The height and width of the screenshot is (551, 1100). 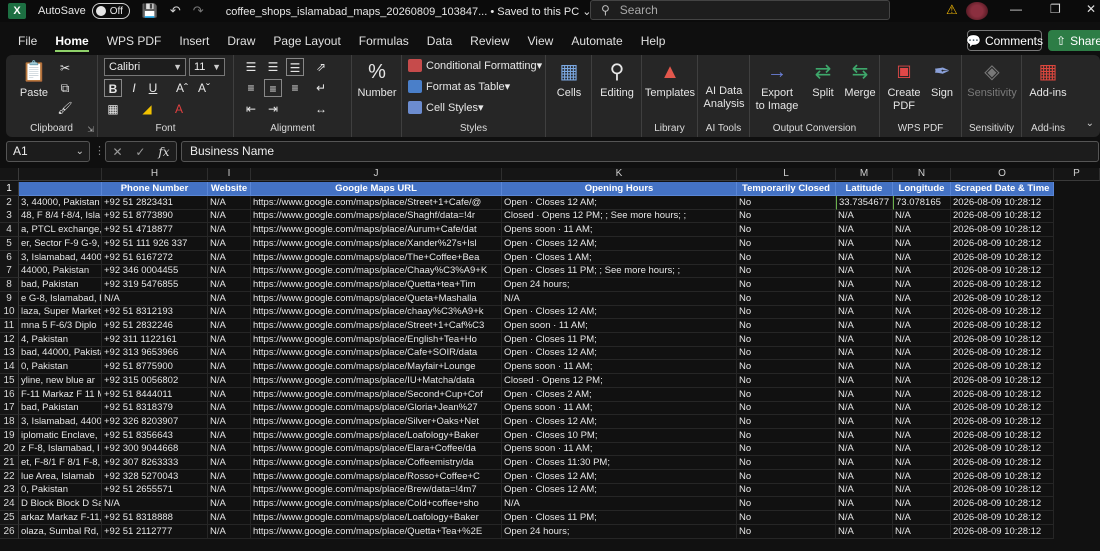 What do you see at coordinates (724, 98) in the screenshot?
I see `ai-data-analysis-button: AI Data Analysis` at bounding box center [724, 98].